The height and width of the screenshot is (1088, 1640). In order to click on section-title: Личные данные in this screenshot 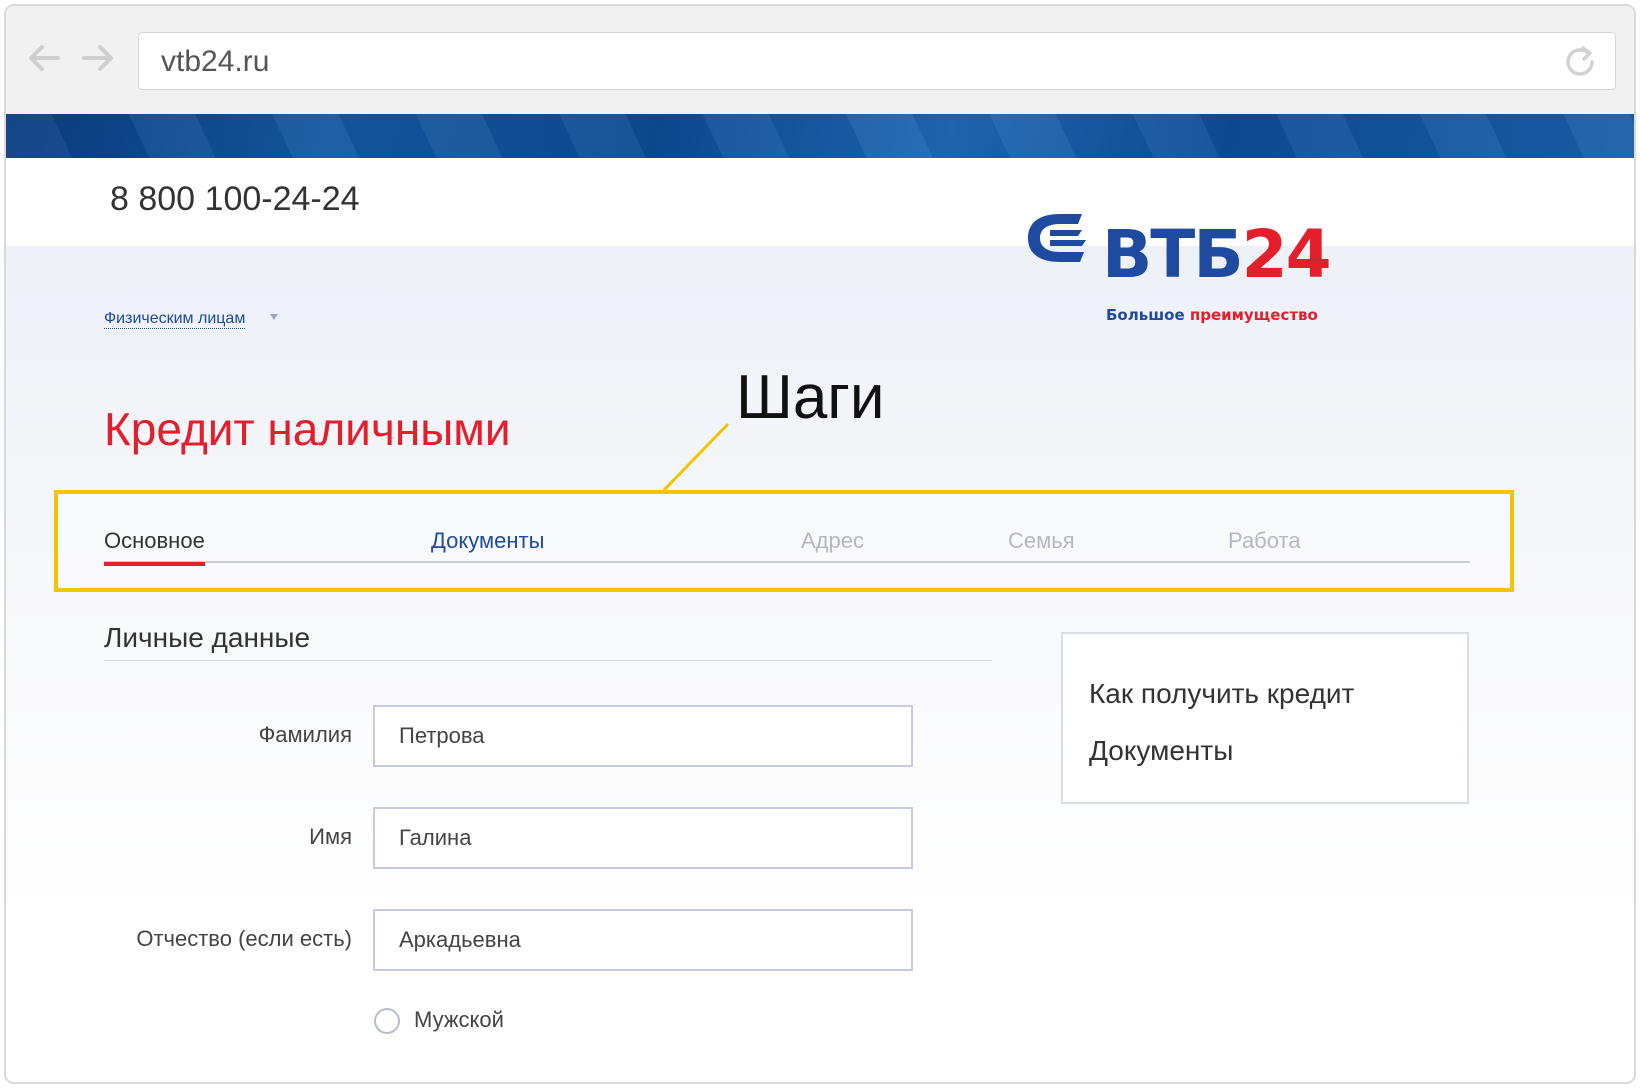, I will do `click(207, 637)`.